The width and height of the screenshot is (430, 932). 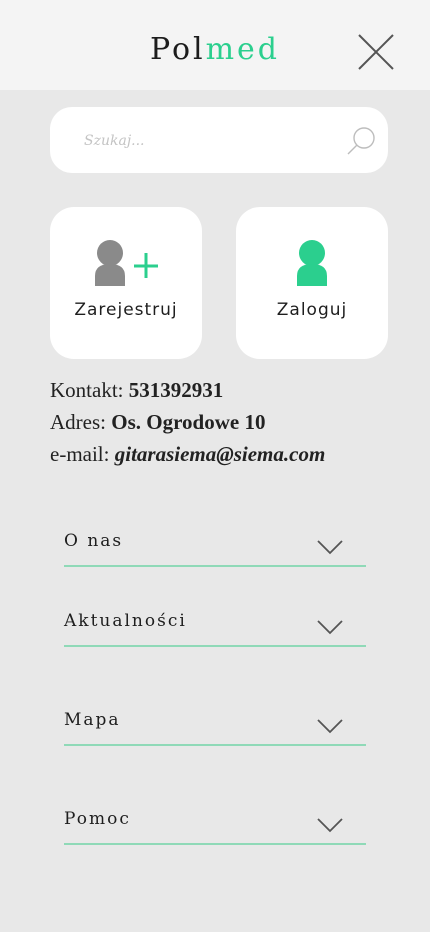 What do you see at coordinates (94, 541) in the screenshot?
I see `menu-item-label: O nas` at bounding box center [94, 541].